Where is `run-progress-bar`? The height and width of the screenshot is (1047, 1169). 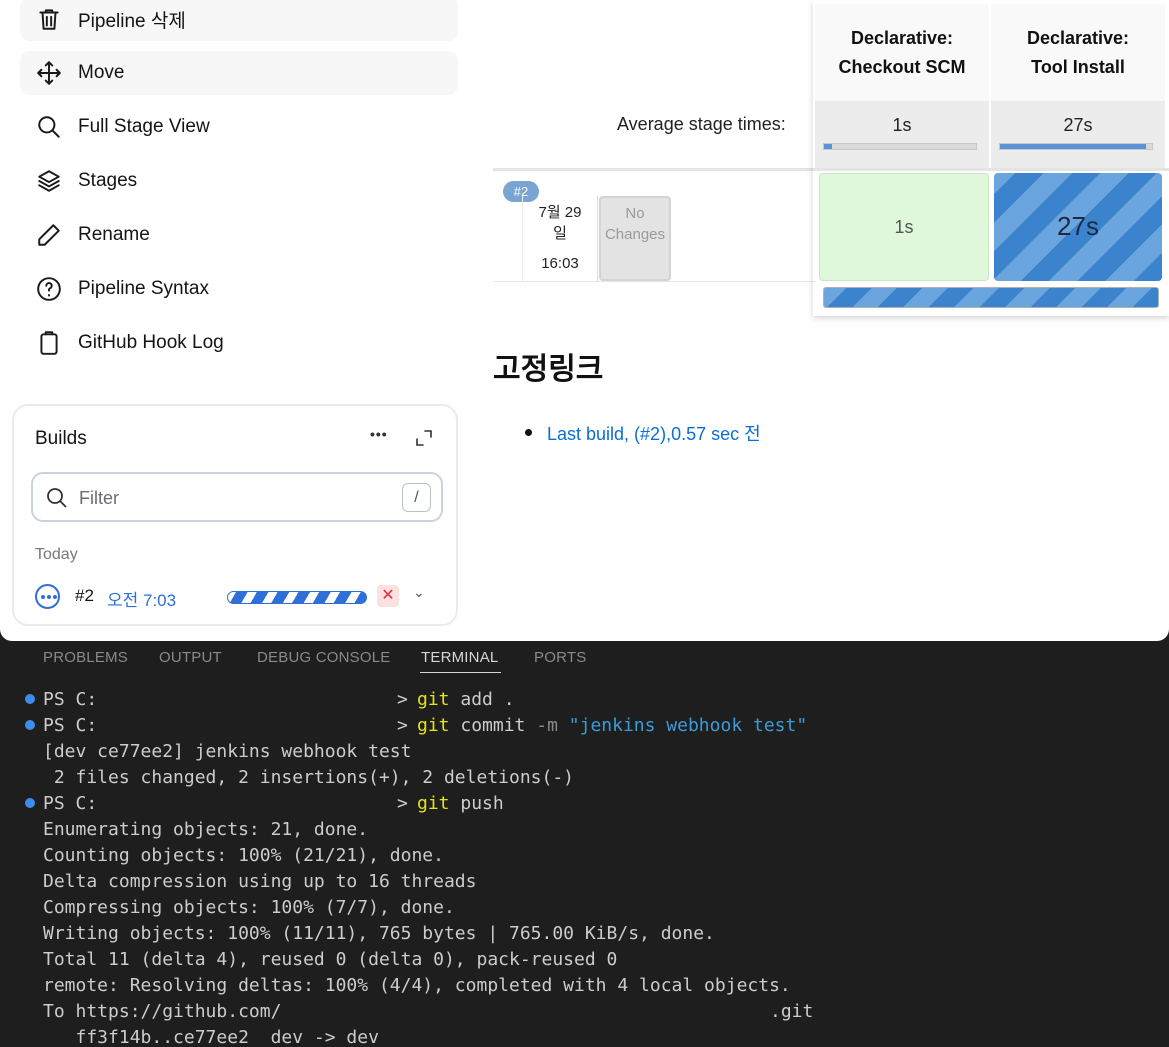
run-progress-bar is located at coordinates (991, 297).